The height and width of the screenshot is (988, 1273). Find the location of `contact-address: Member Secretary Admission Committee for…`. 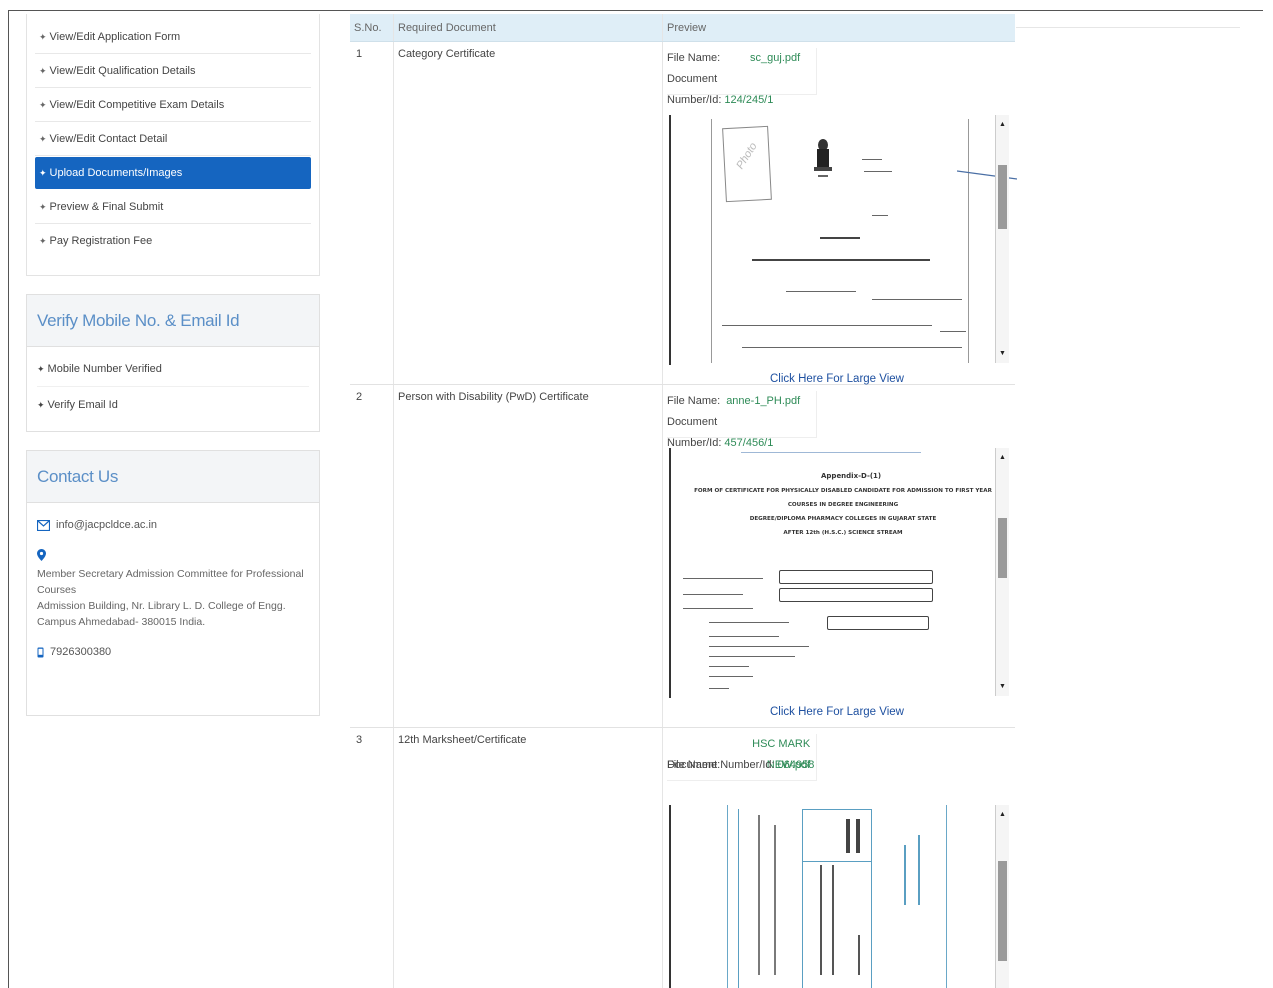

contact-address: Member Secretary Admission Committee for… is located at coordinates (173, 598).